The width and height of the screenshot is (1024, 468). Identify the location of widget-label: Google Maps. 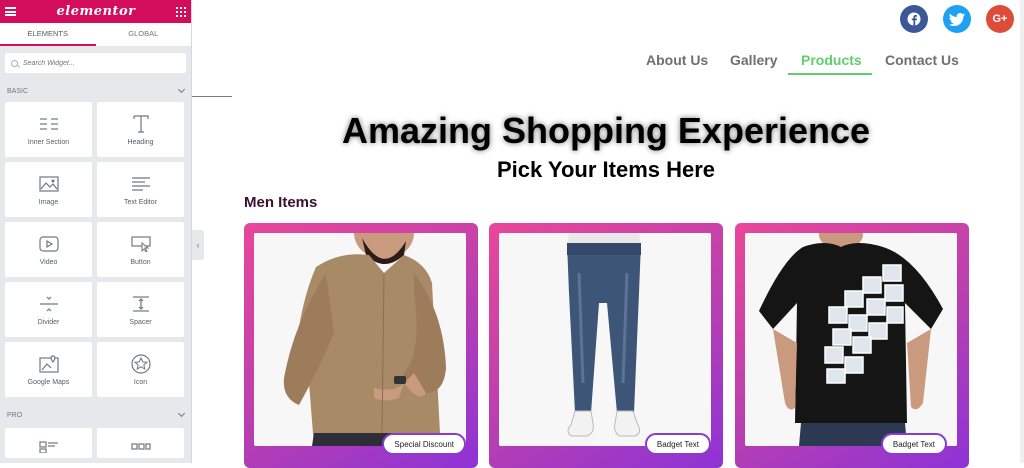
(48, 382).